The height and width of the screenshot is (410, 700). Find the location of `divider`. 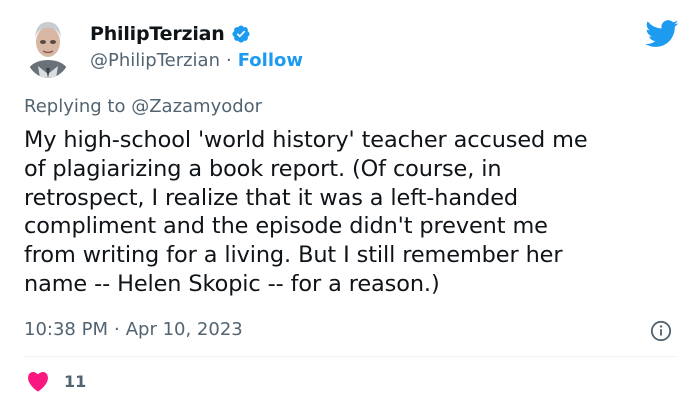

divider is located at coordinates (350, 356).